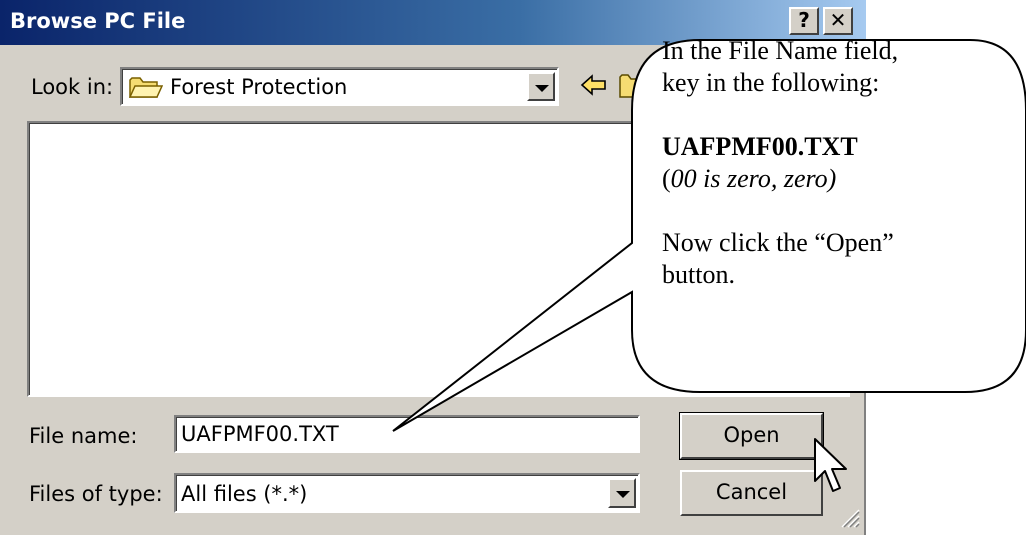 The height and width of the screenshot is (535, 1026). What do you see at coordinates (698, 274) in the screenshot?
I see `callout-line-6: button.` at bounding box center [698, 274].